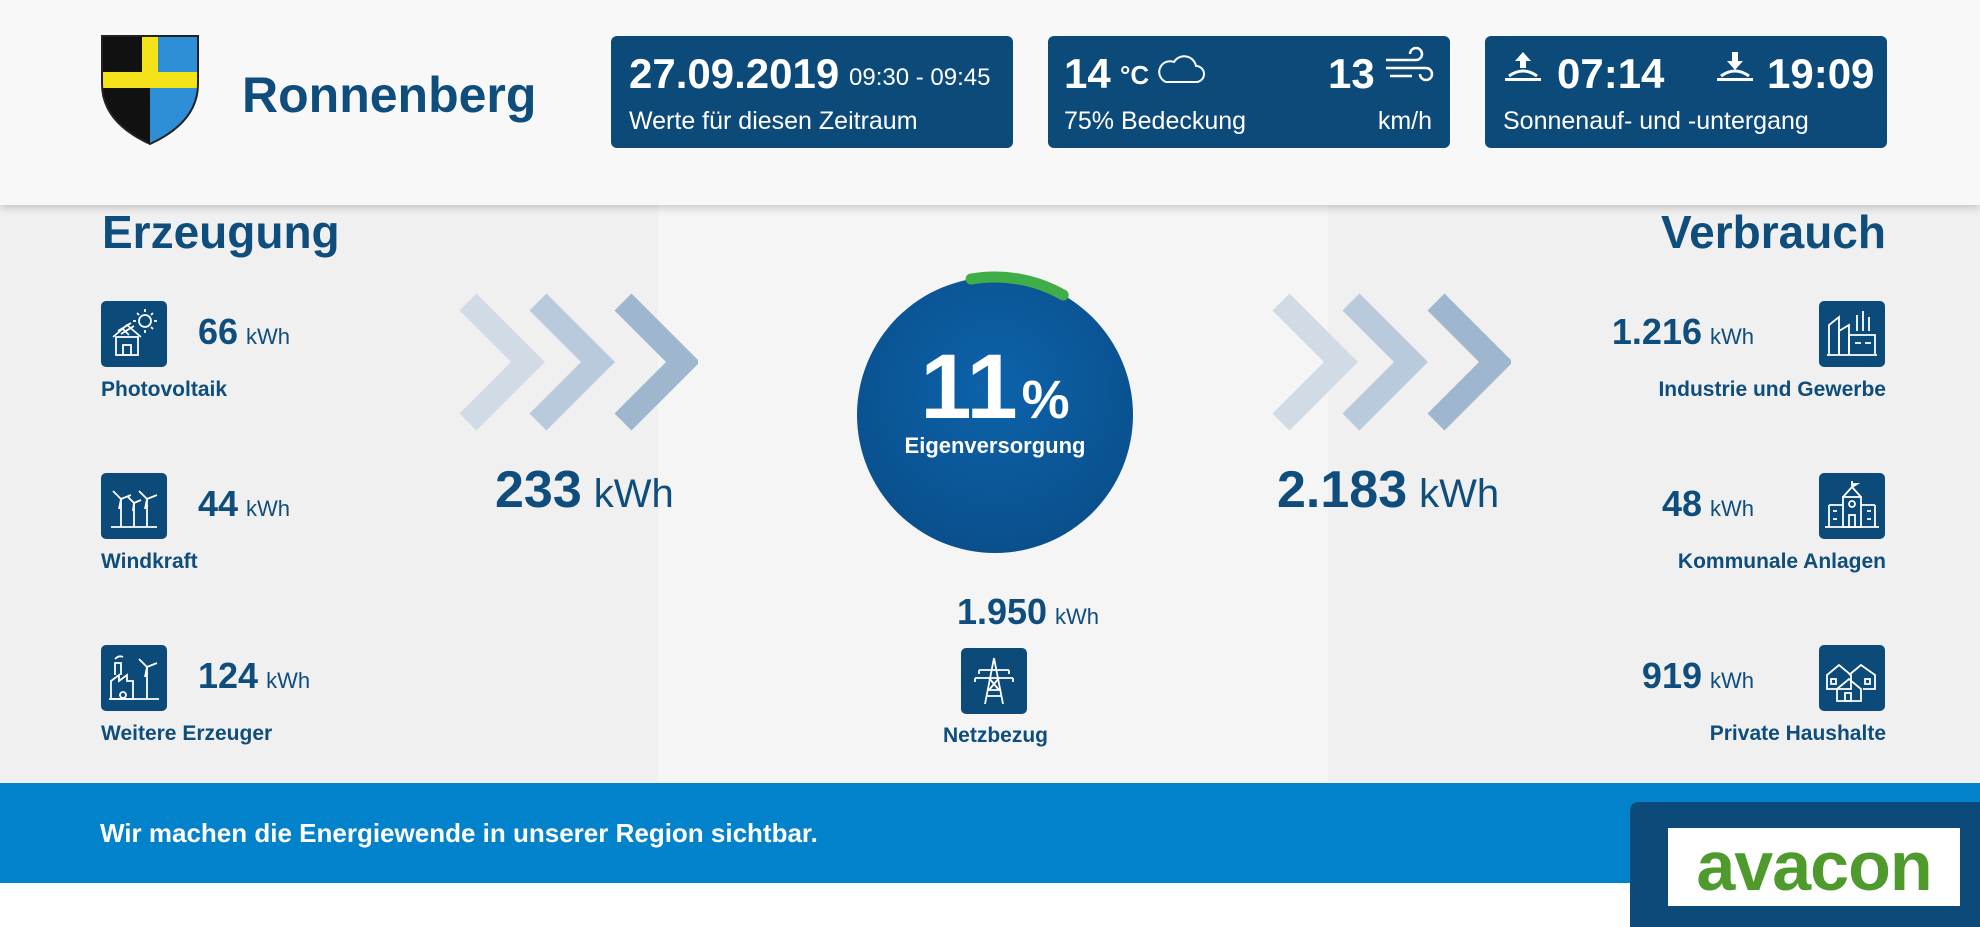  What do you see at coordinates (1135, 75) in the screenshot?
I see `temperature-unit: °C` at bounding box center [1135, 75].